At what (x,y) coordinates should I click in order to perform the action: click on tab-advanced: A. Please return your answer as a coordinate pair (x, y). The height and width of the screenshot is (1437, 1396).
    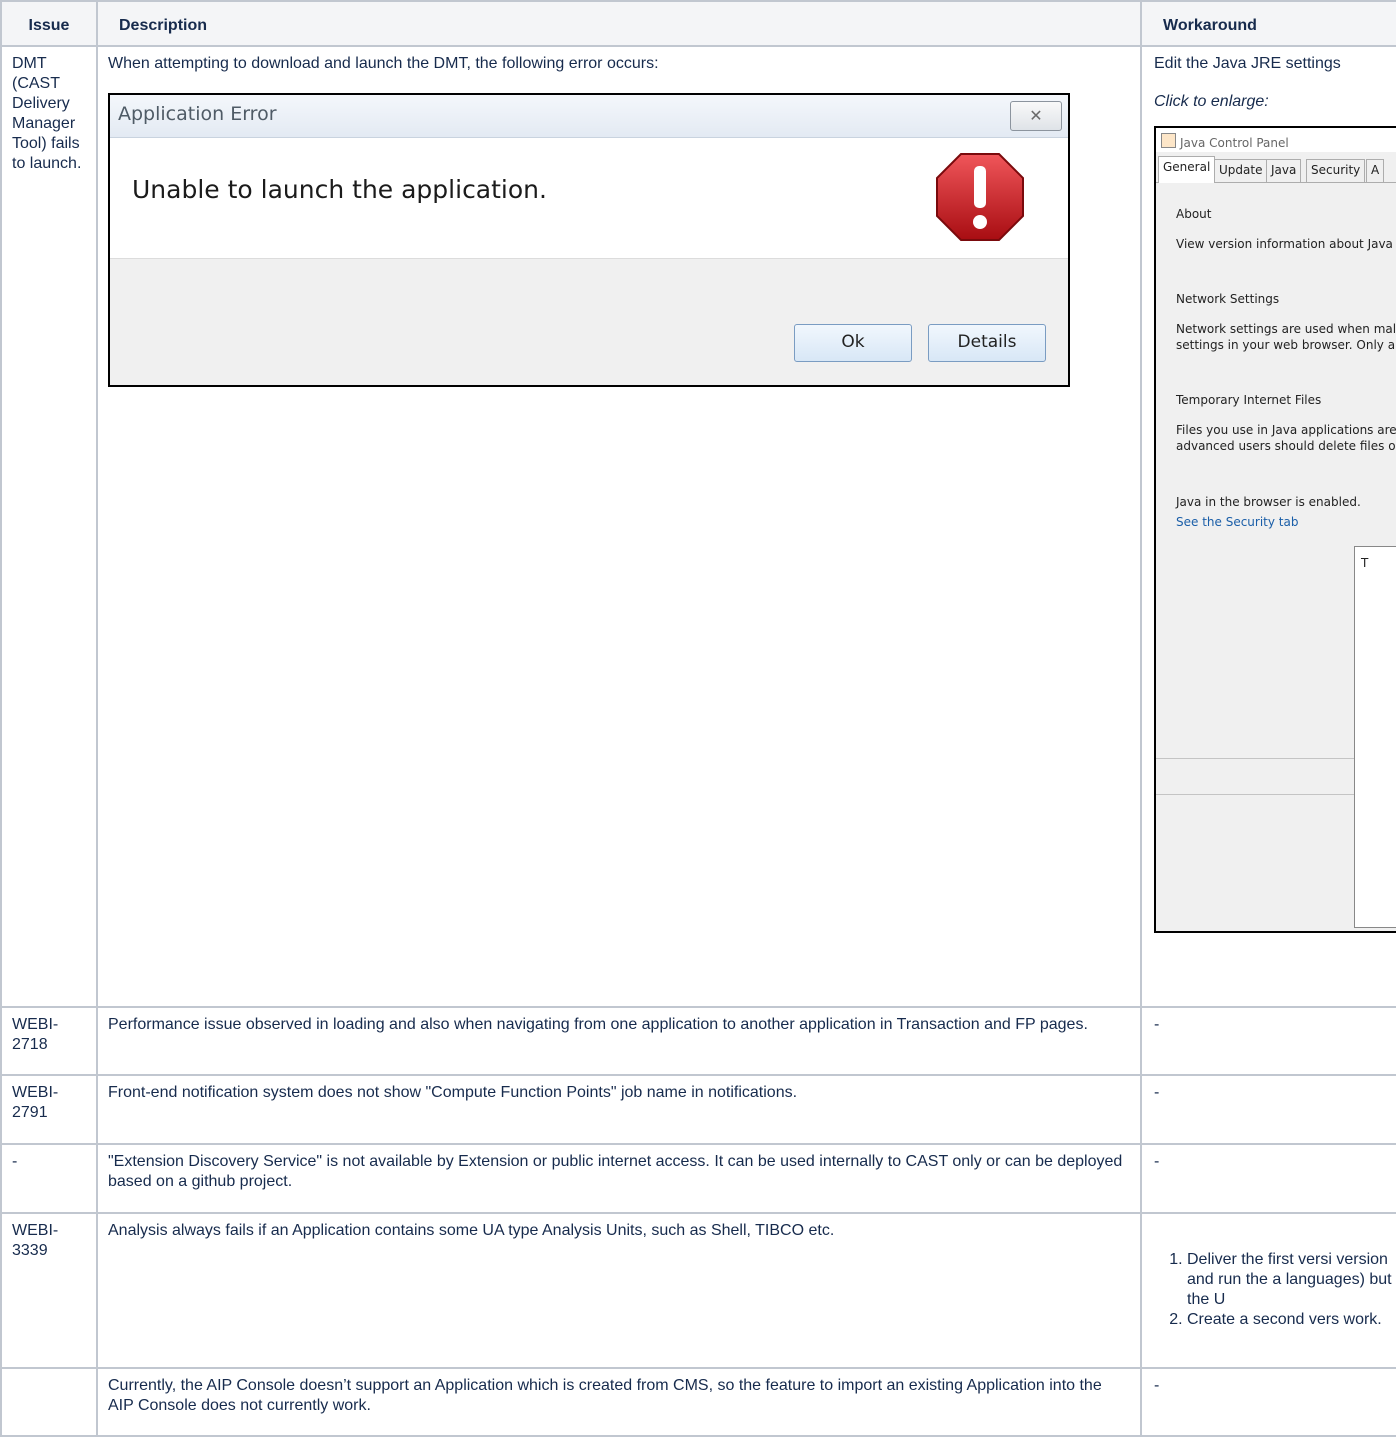
    Looking at the image, I should click on (1375, 170).